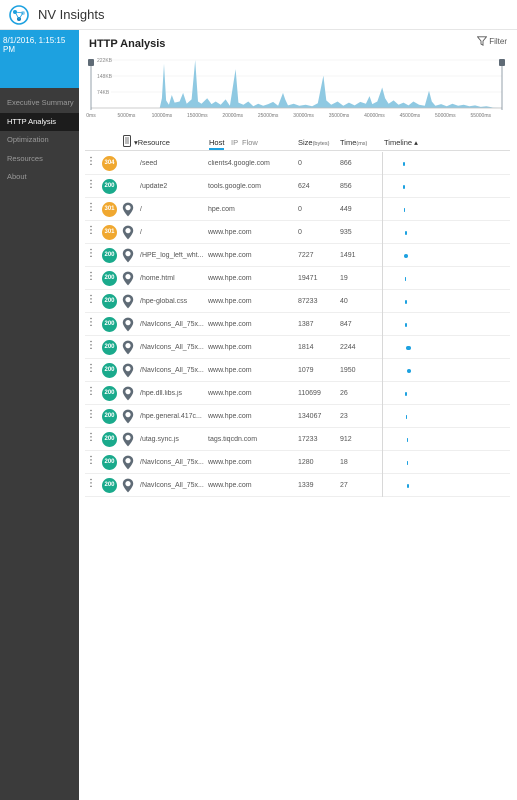 This screenshot has width=517, height=800. I want to click on chart-x-tick-label: 0ms, so click(91, 116).